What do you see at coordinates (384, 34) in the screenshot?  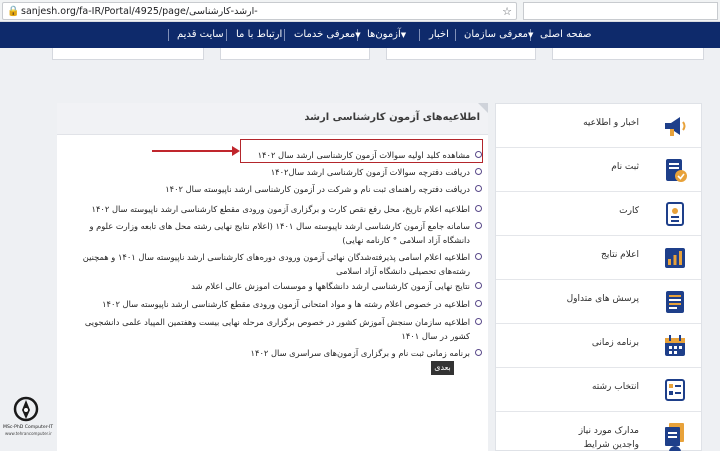 I see `nav-item-label: آزمون‌ها` at bounding box center [384, 34].